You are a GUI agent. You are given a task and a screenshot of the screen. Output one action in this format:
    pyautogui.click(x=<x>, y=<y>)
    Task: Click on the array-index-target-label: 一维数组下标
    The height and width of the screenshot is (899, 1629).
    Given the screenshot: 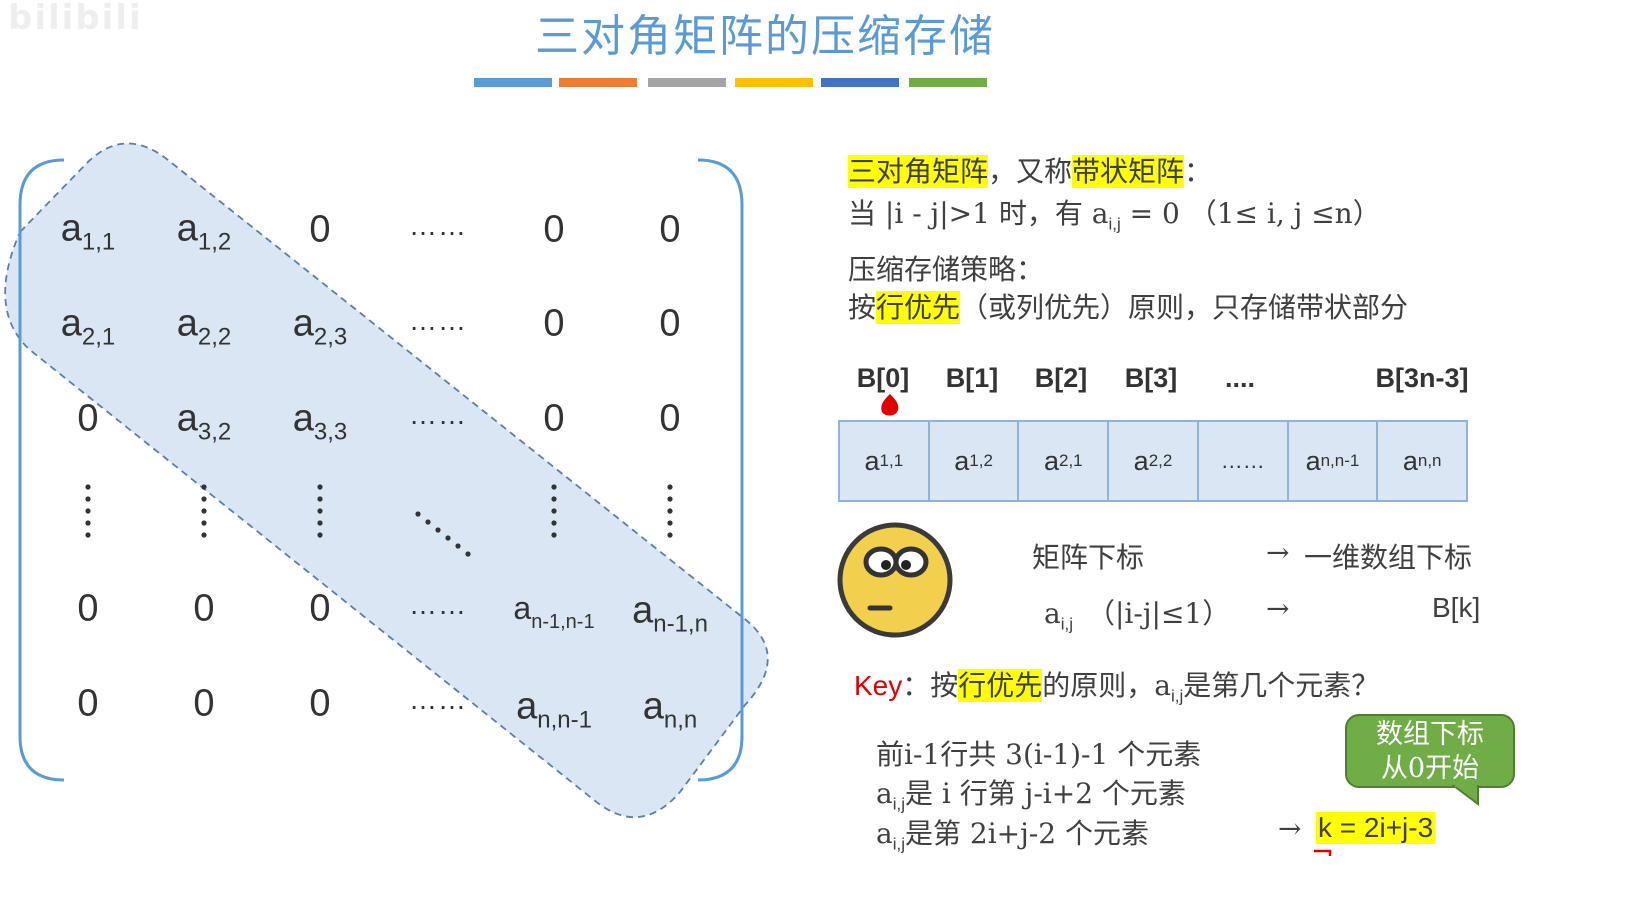 What is the action you would take?
    pyautogui.click(x=1388, y=557)
    